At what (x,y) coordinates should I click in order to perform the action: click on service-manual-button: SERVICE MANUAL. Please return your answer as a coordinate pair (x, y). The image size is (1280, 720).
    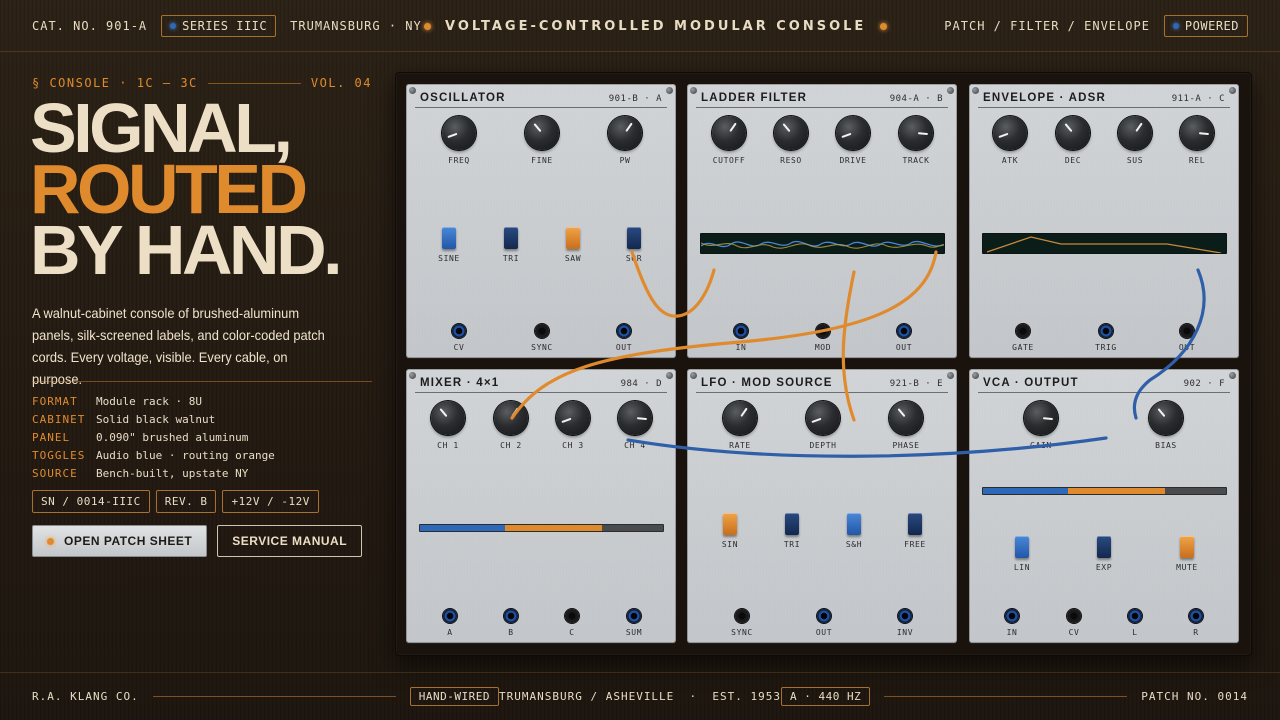
    Looking at the image, I should click on (290, 541).